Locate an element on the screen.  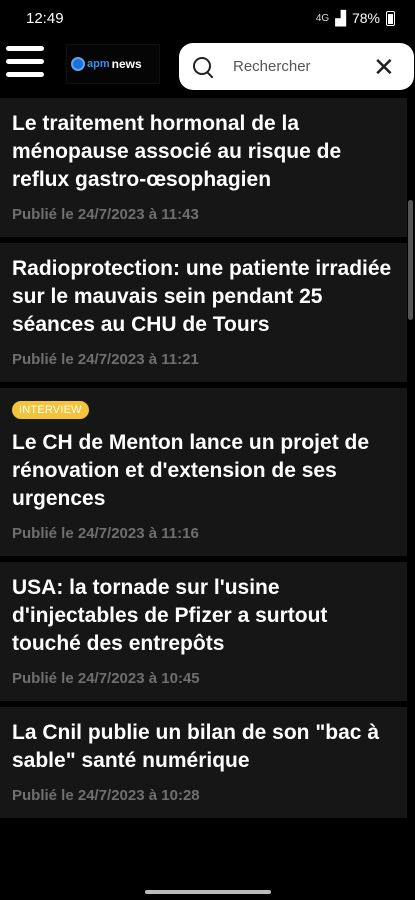
logo-circle-icon is located at coordinates (78, 64).